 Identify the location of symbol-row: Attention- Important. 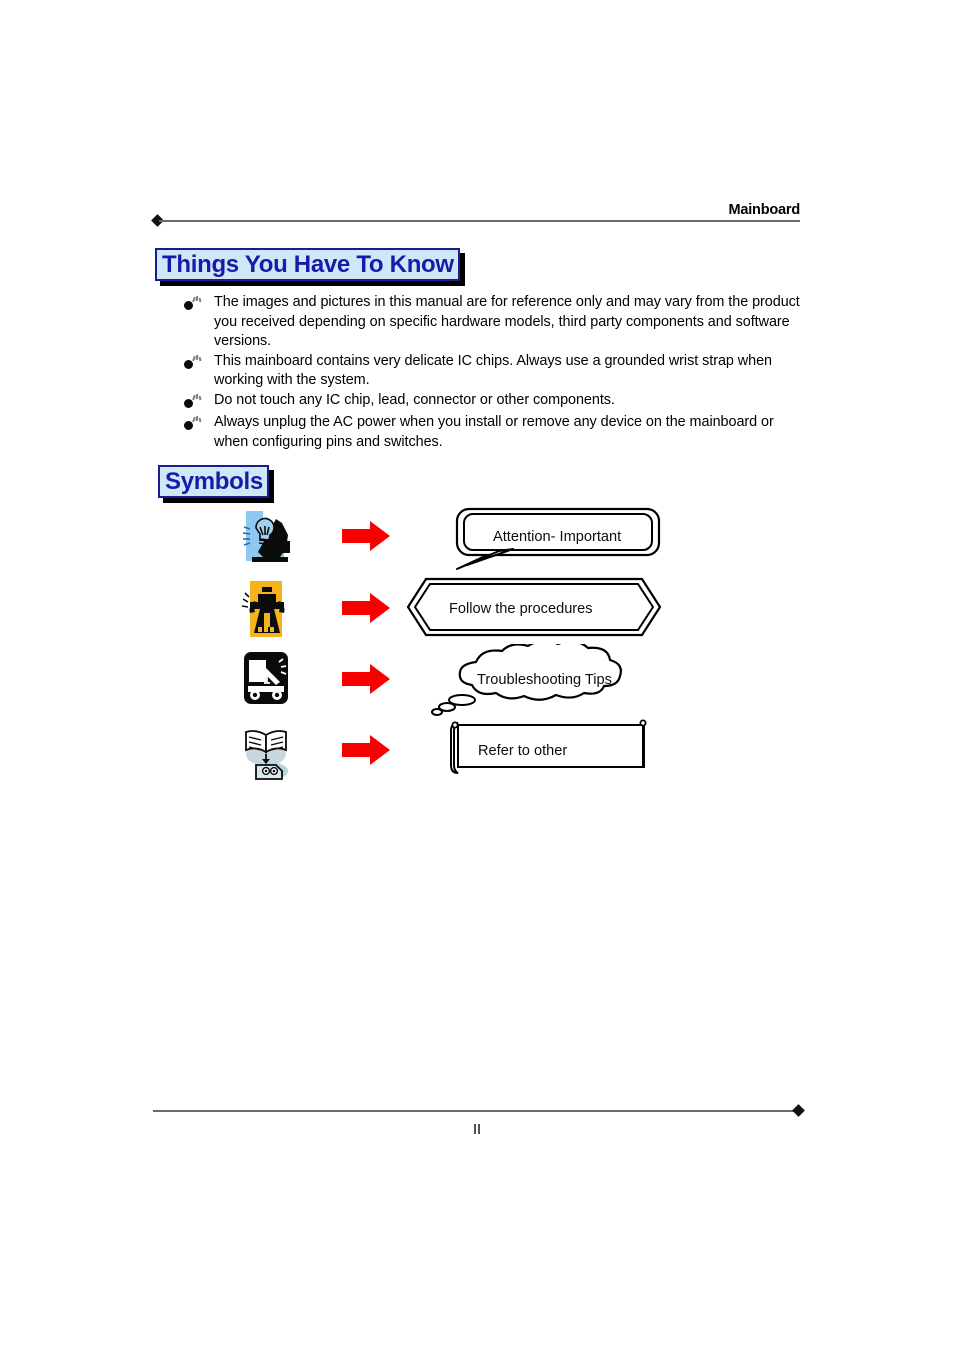
(477, 541).